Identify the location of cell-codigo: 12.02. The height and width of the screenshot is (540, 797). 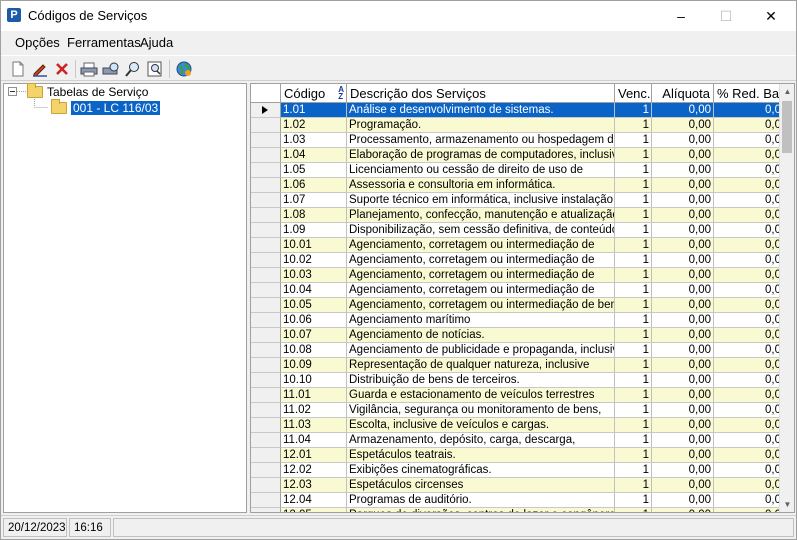
(314, 470).